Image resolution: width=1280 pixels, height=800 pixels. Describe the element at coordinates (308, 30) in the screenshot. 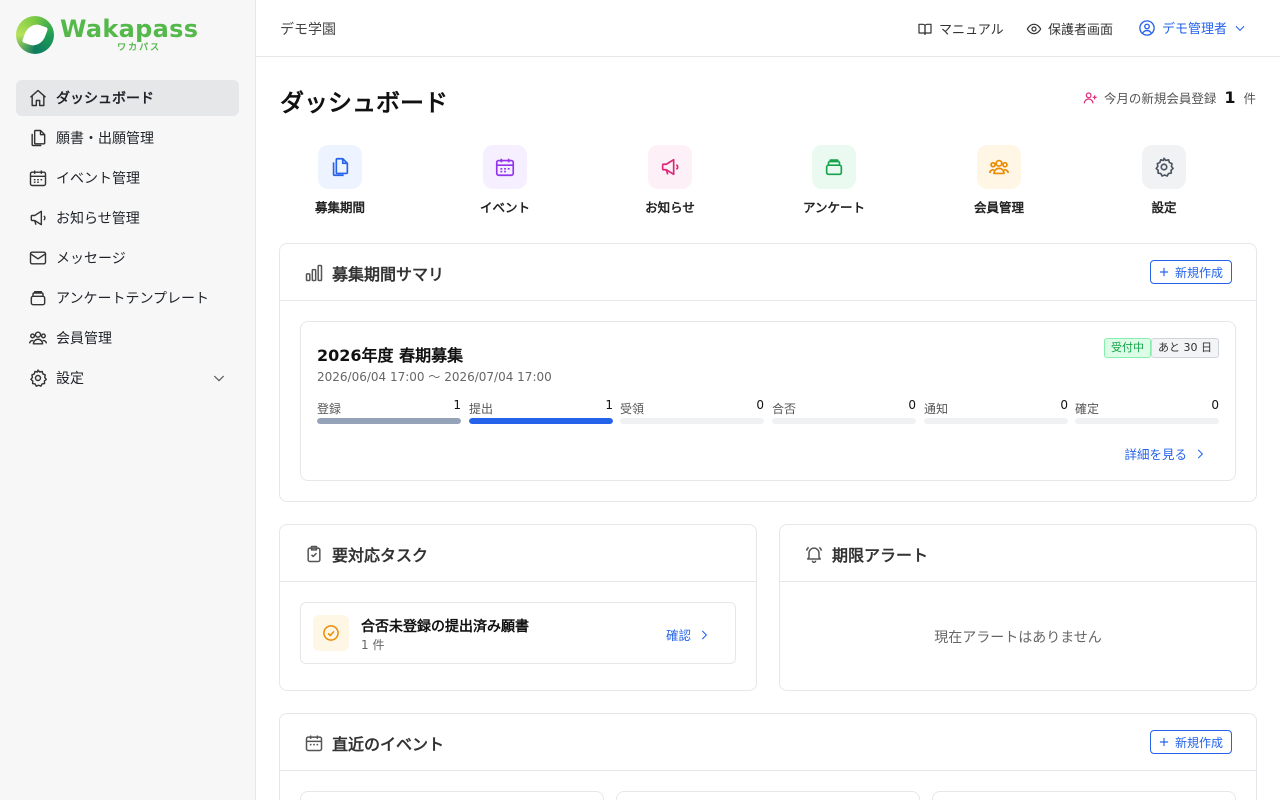

I see `school-name: デモ学園` at that location.